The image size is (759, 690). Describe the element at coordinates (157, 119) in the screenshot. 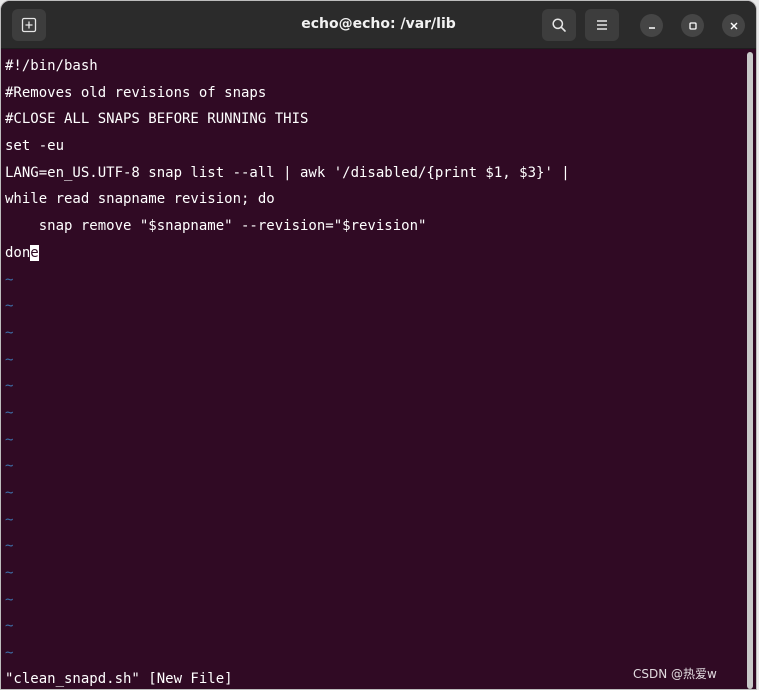

I see `code-line: #CLOSE ALL SNAPS BEFORE RUNNING THIS` at that location.